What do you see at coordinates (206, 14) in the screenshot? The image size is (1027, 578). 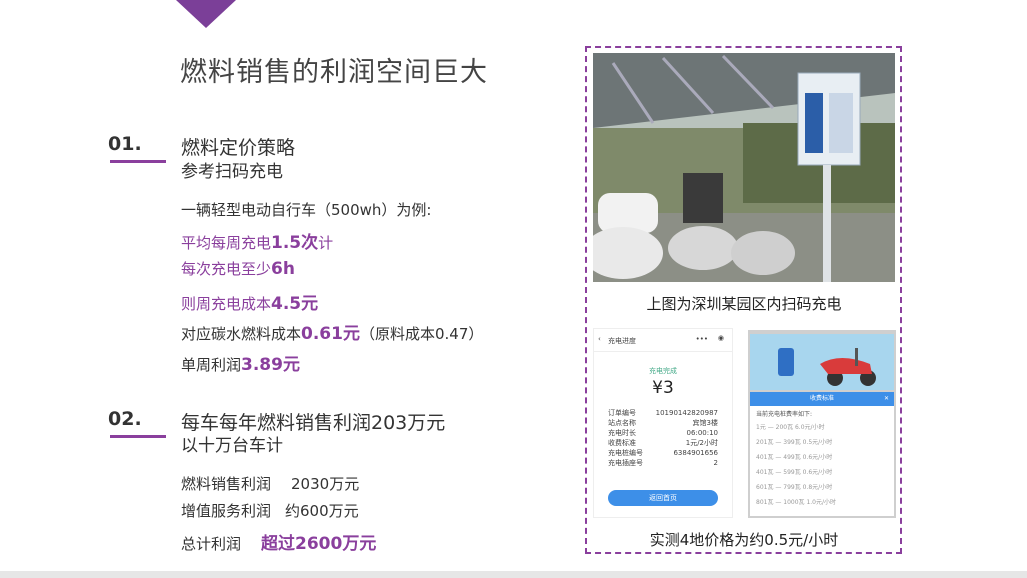 I see `decor-triangle` at bounding box center [206, 14].